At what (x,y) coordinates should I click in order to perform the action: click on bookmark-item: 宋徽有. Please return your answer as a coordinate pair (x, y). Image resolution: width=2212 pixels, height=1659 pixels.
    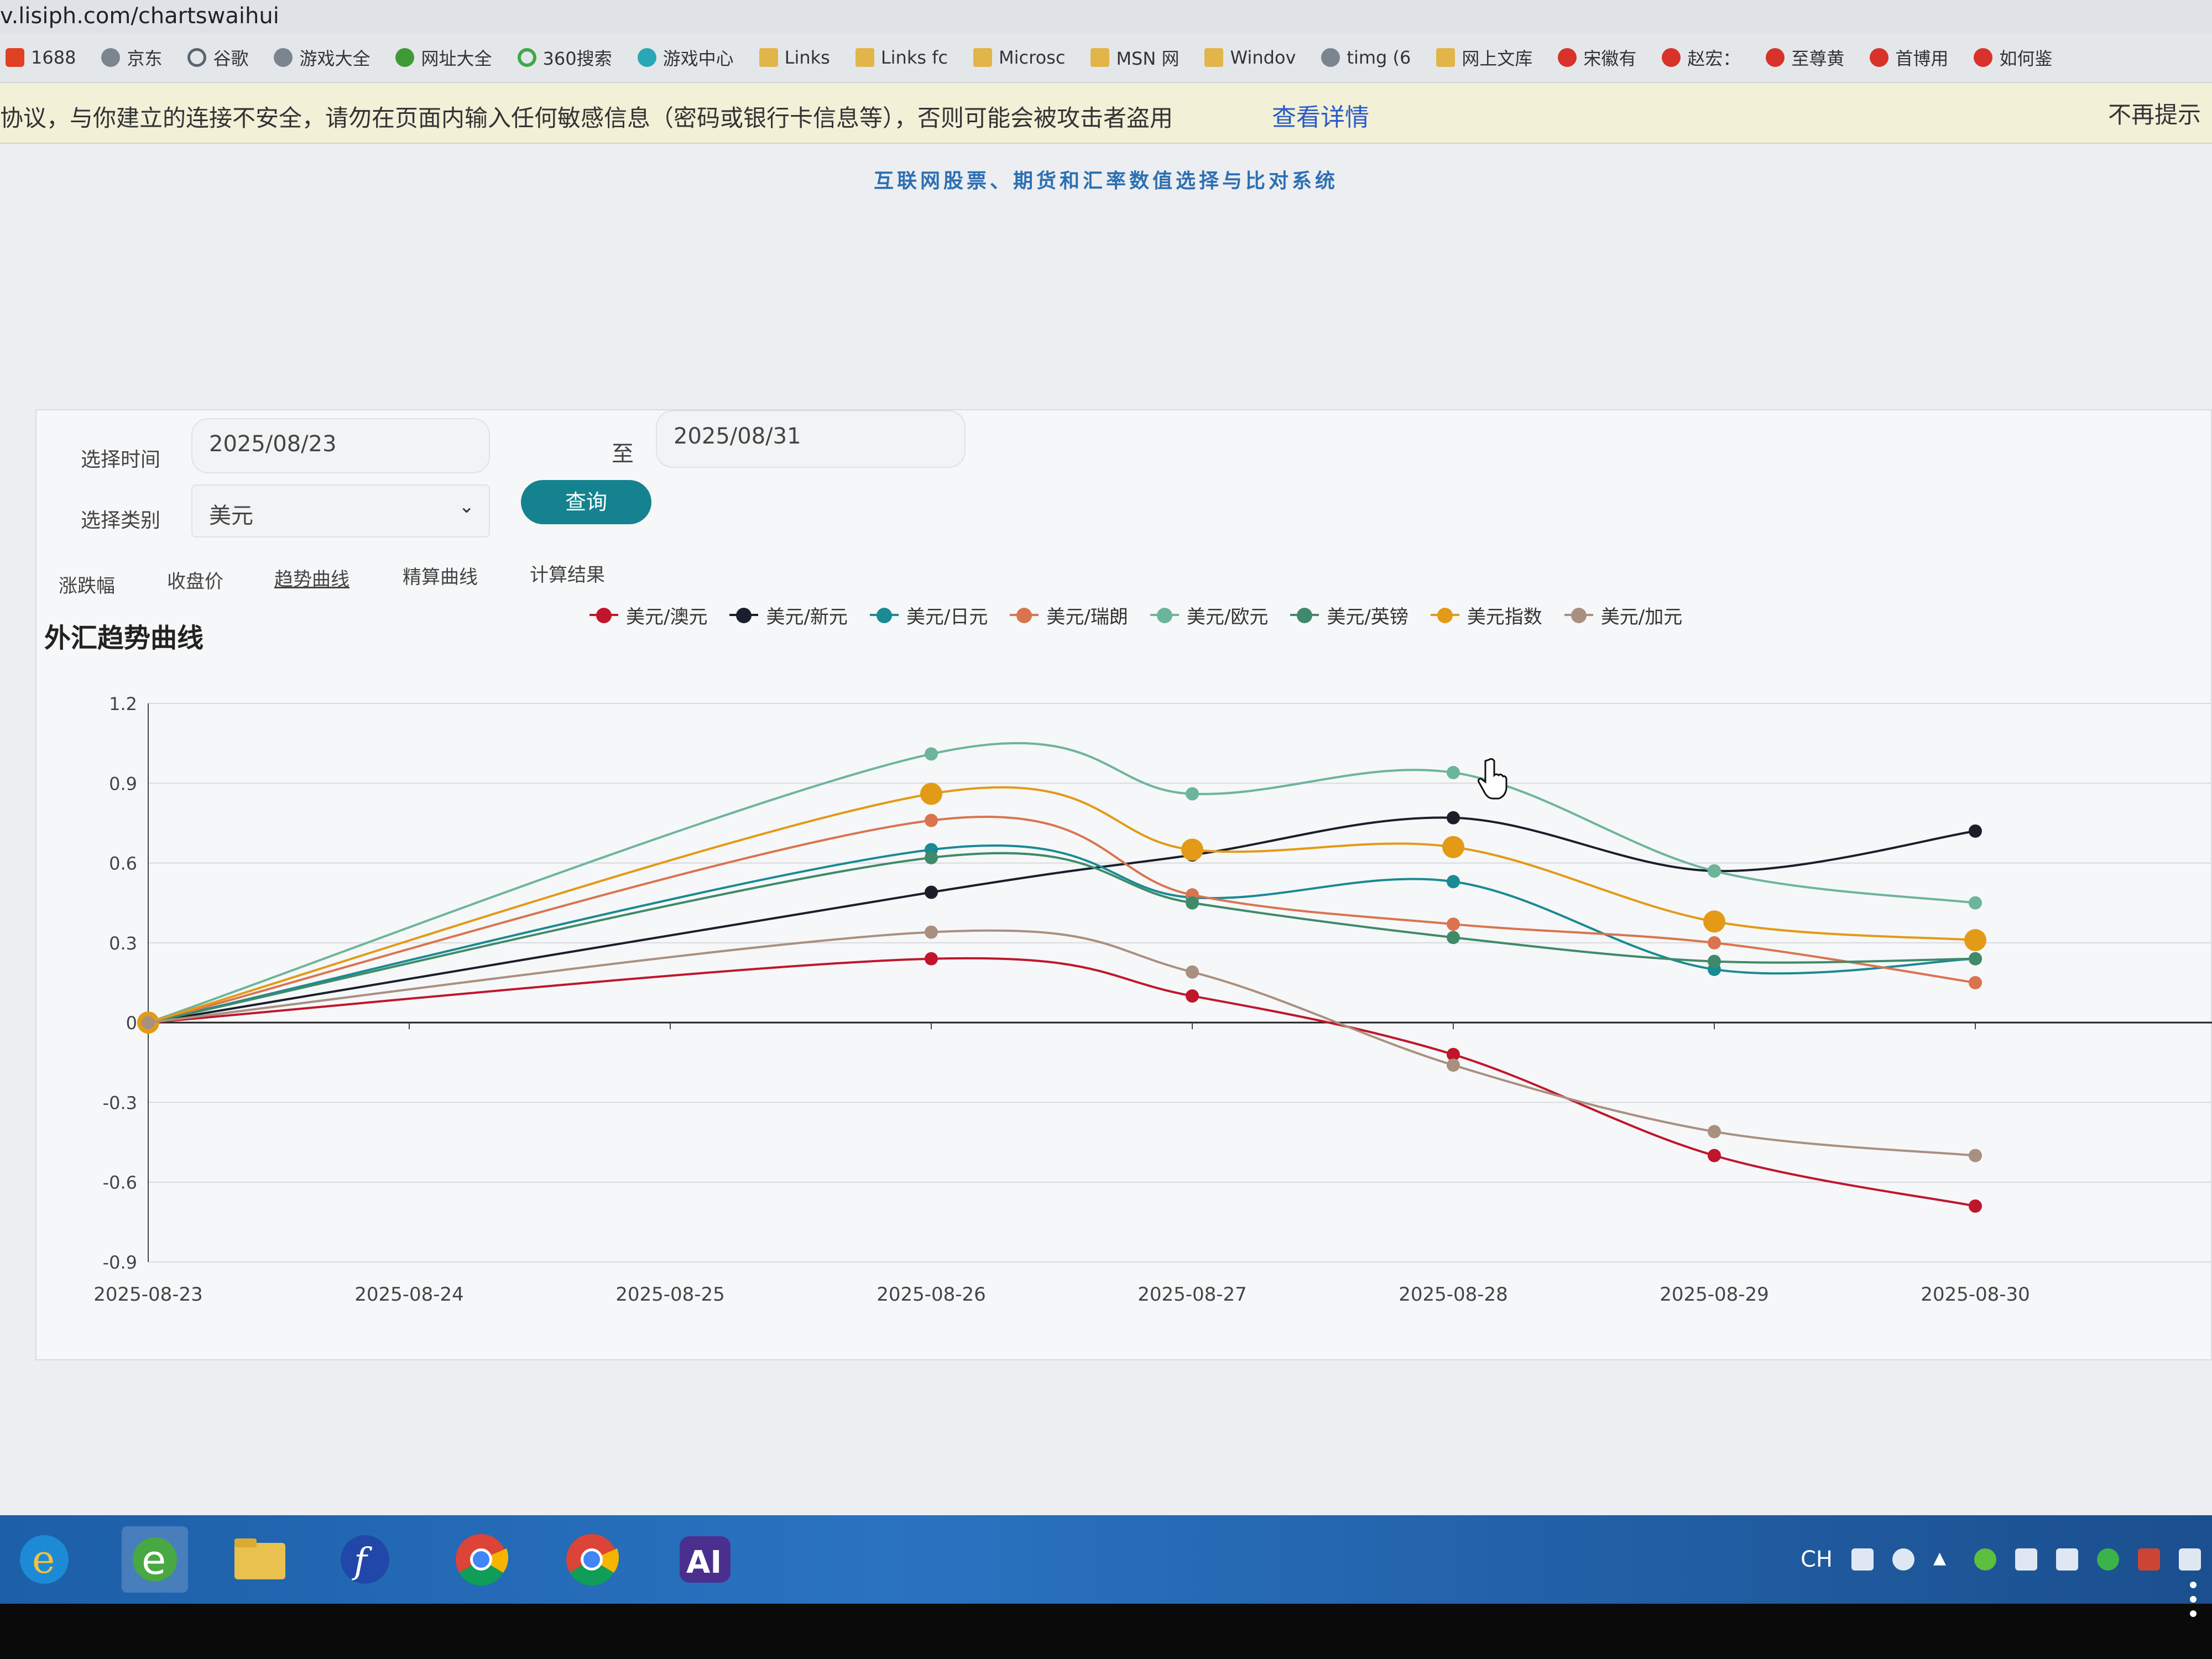
    Looking at the image, I should click on (1597, 57).